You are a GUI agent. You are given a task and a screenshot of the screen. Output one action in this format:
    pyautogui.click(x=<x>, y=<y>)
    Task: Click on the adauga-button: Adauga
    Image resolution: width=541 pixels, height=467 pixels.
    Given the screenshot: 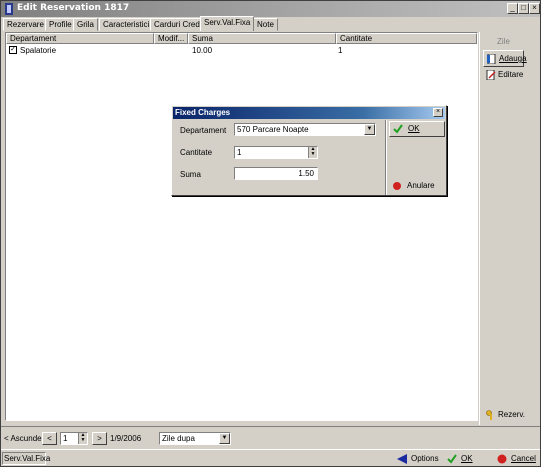 What is the action you would take?
    pyautogui.click(x=505, y=58)
    